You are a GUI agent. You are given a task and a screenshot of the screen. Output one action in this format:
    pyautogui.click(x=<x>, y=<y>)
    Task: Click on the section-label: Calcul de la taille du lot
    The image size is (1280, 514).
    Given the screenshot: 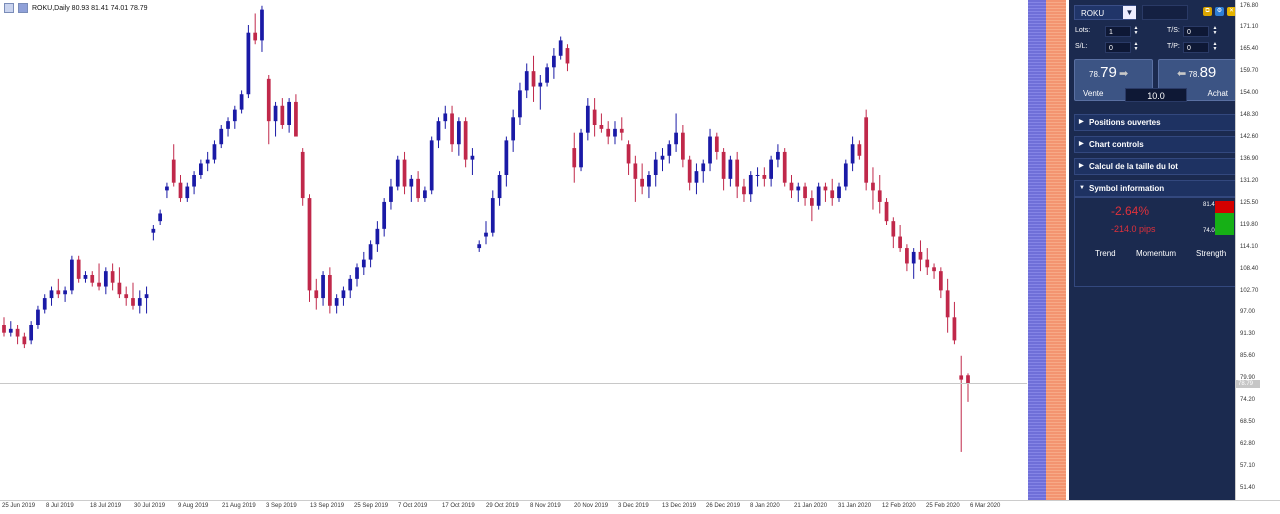 What is the action you would take?
    pyautogui.click(x=1133, y=166)
    